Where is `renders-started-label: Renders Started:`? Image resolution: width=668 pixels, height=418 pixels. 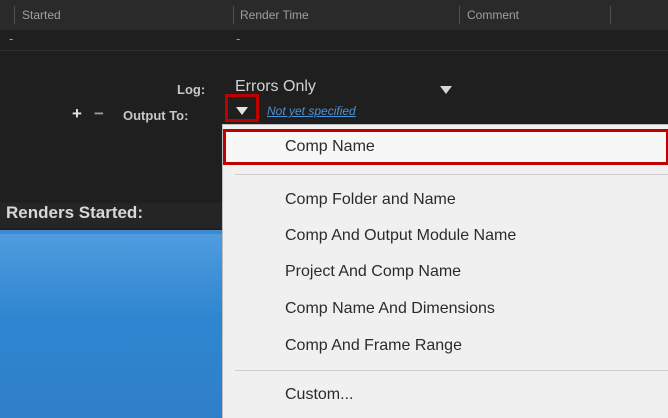 renders-started-label: Renders Started: is located at coordinates (74, 212).